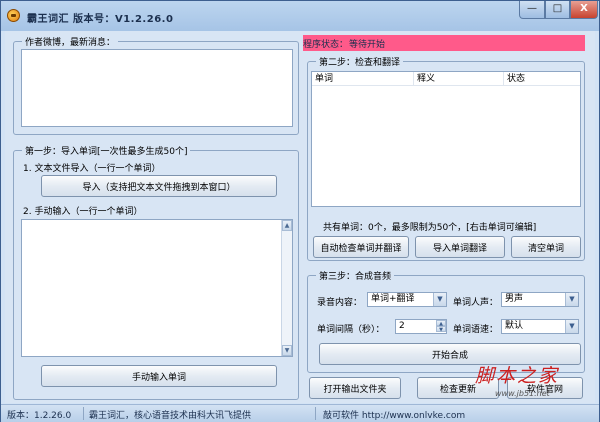 The width and height of the screenshot is (600, 422). What do you see at coordinates (441, 329) in the screenshot?
I see `stepper-down-icon: ▼` at bounding box center [441, 329].